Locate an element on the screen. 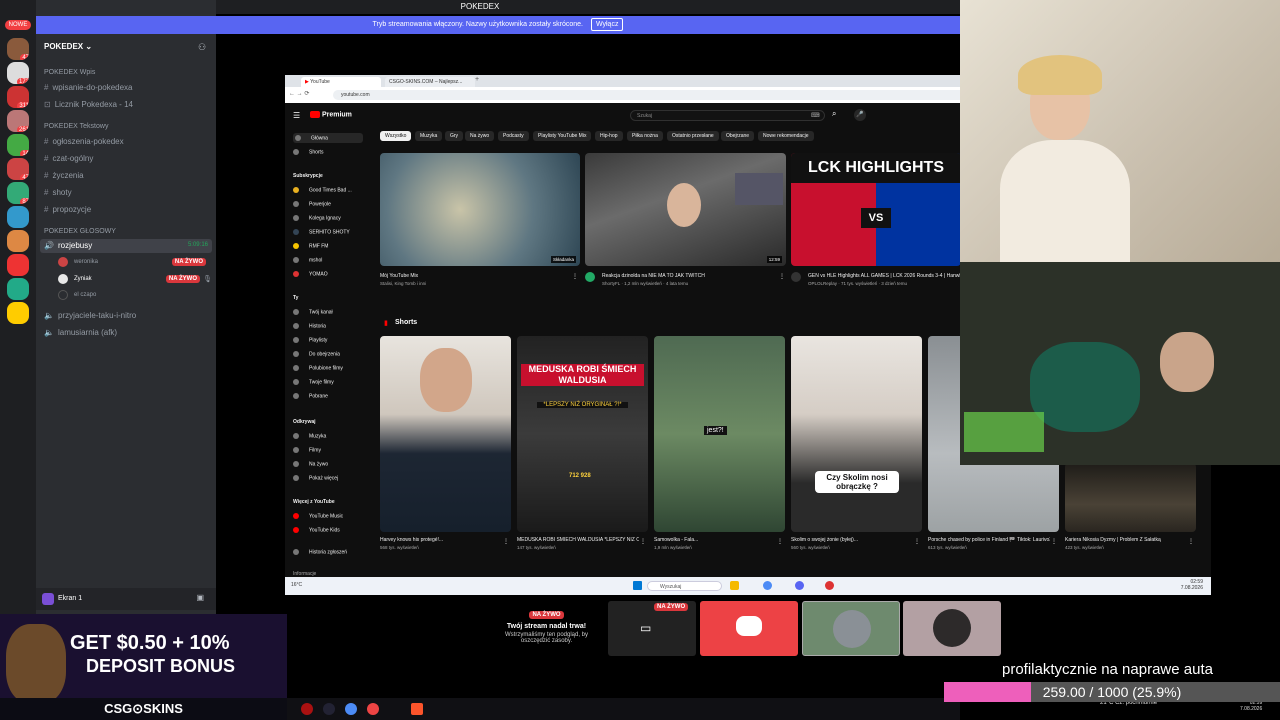 Image resolution: width=1280 pixels, height=720 pixels. chip: Obejrzane is located at coordinates (738, 136).